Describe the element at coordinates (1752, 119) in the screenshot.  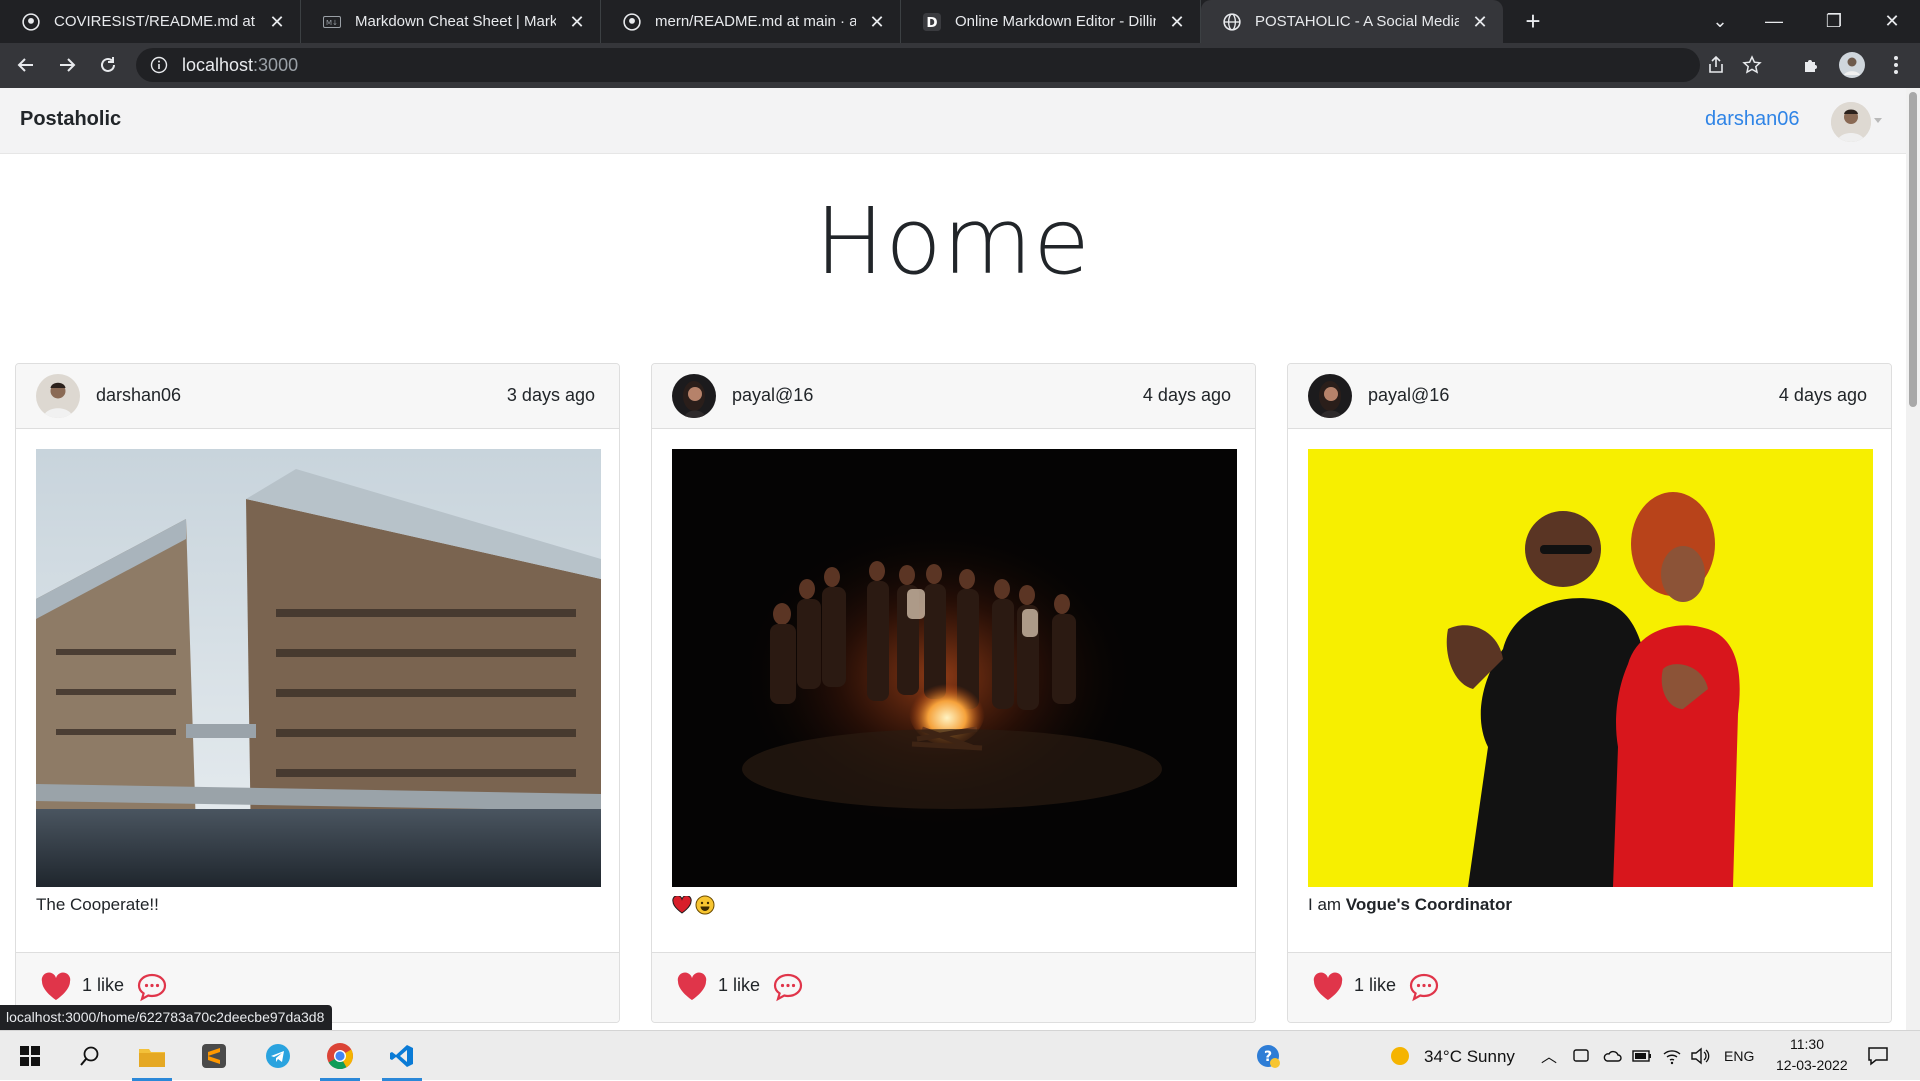
I see `nav-username-link: darshan06` at that location.